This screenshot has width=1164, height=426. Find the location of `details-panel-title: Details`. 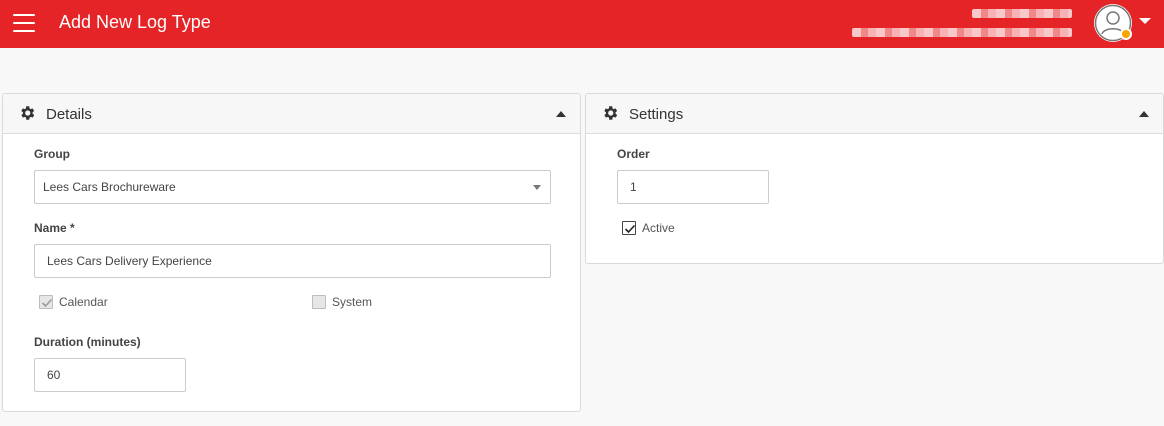

details-panel-title: Details is located at coordinates (69, 114).